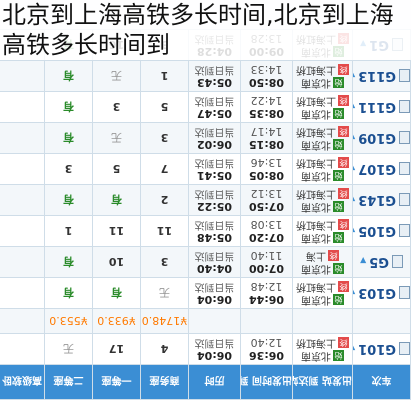  What do you see at coordinates (377, 76) in the screenshot?
I see `train-number: G113` at bounding box center [377, 76].